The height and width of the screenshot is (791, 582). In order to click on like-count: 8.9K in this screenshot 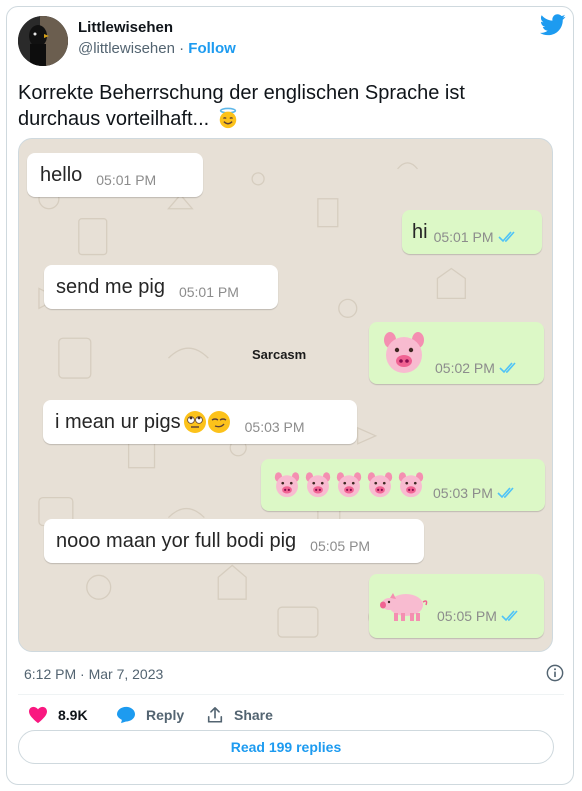, I will do `click(73, 715)`.